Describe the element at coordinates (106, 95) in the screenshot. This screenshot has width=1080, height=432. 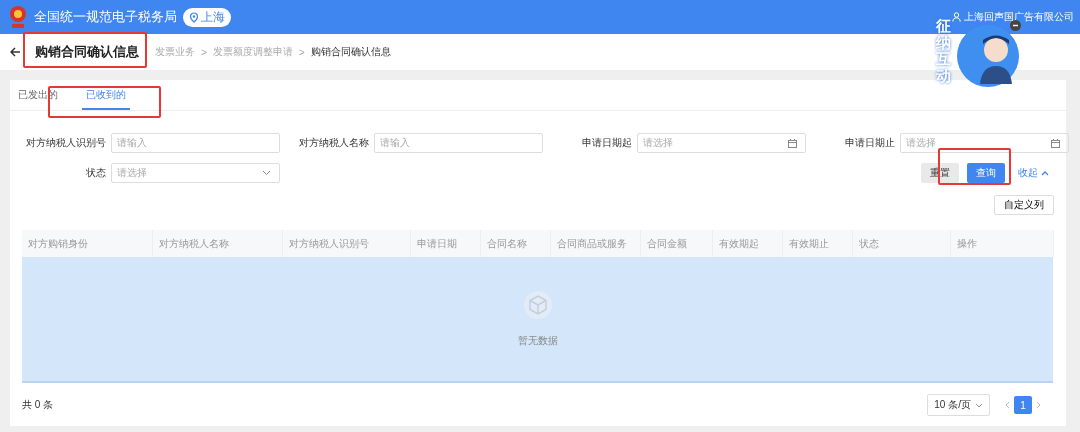
I see `tab: 已收到的` at that location.